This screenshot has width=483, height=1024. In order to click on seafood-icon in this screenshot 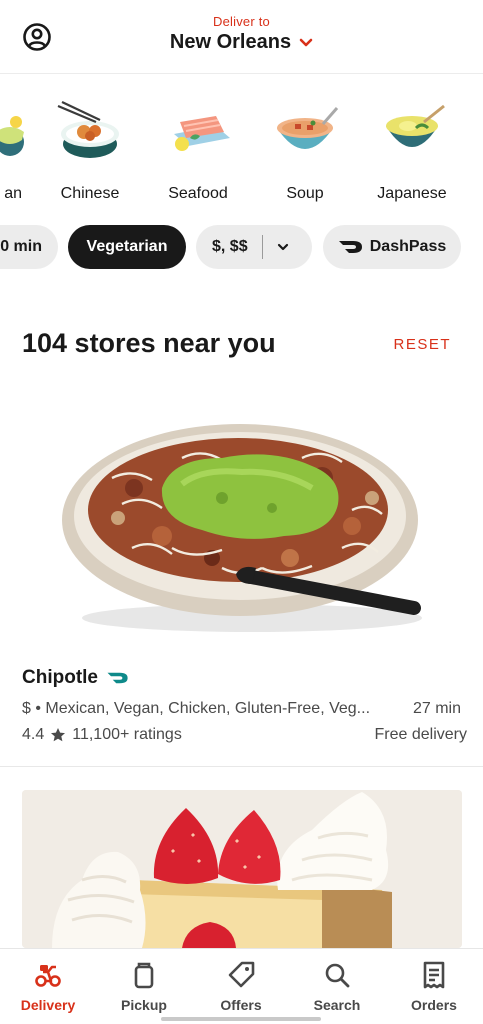, I will do `click(202, 133)`.